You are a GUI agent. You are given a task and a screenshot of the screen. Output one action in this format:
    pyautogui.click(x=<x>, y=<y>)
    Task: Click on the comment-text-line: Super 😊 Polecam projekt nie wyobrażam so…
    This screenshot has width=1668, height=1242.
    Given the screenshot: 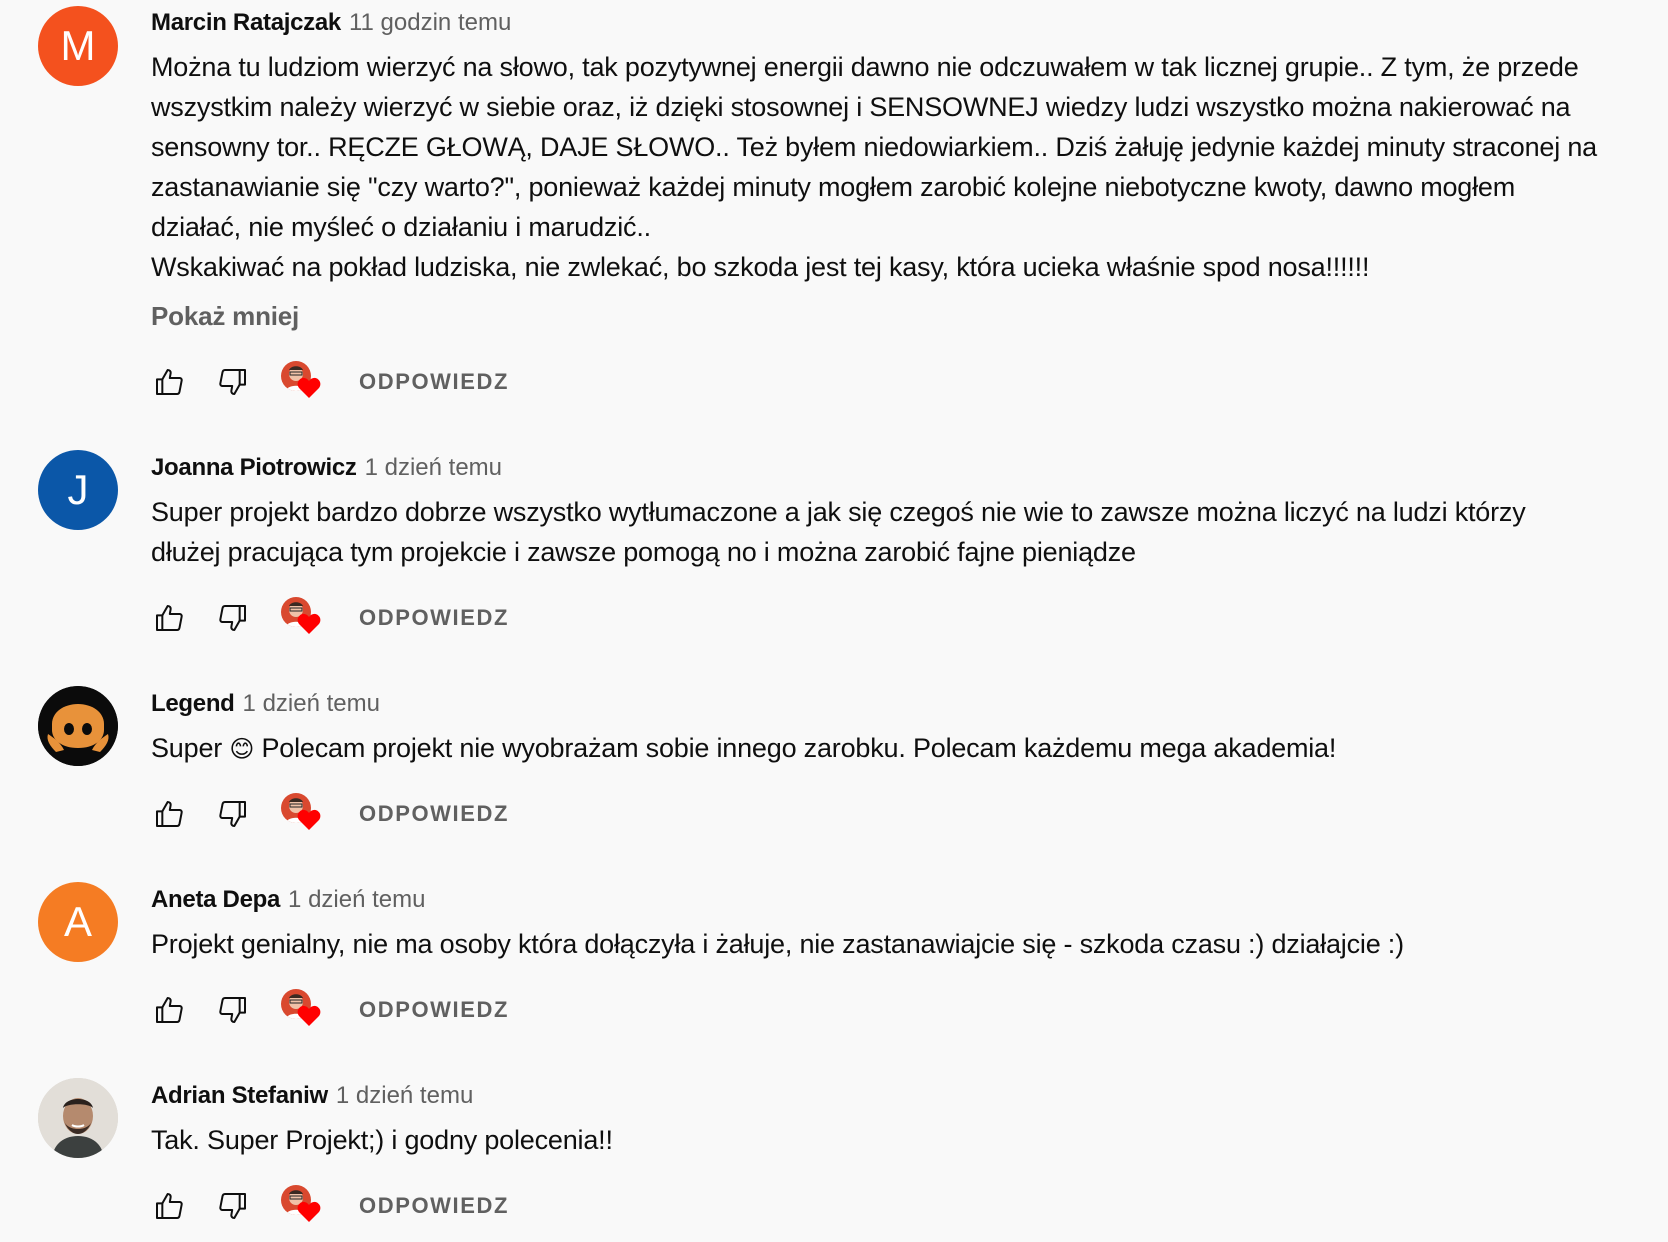 What is the action you would take?
    pyautogui.click(x=903, y=749)
    